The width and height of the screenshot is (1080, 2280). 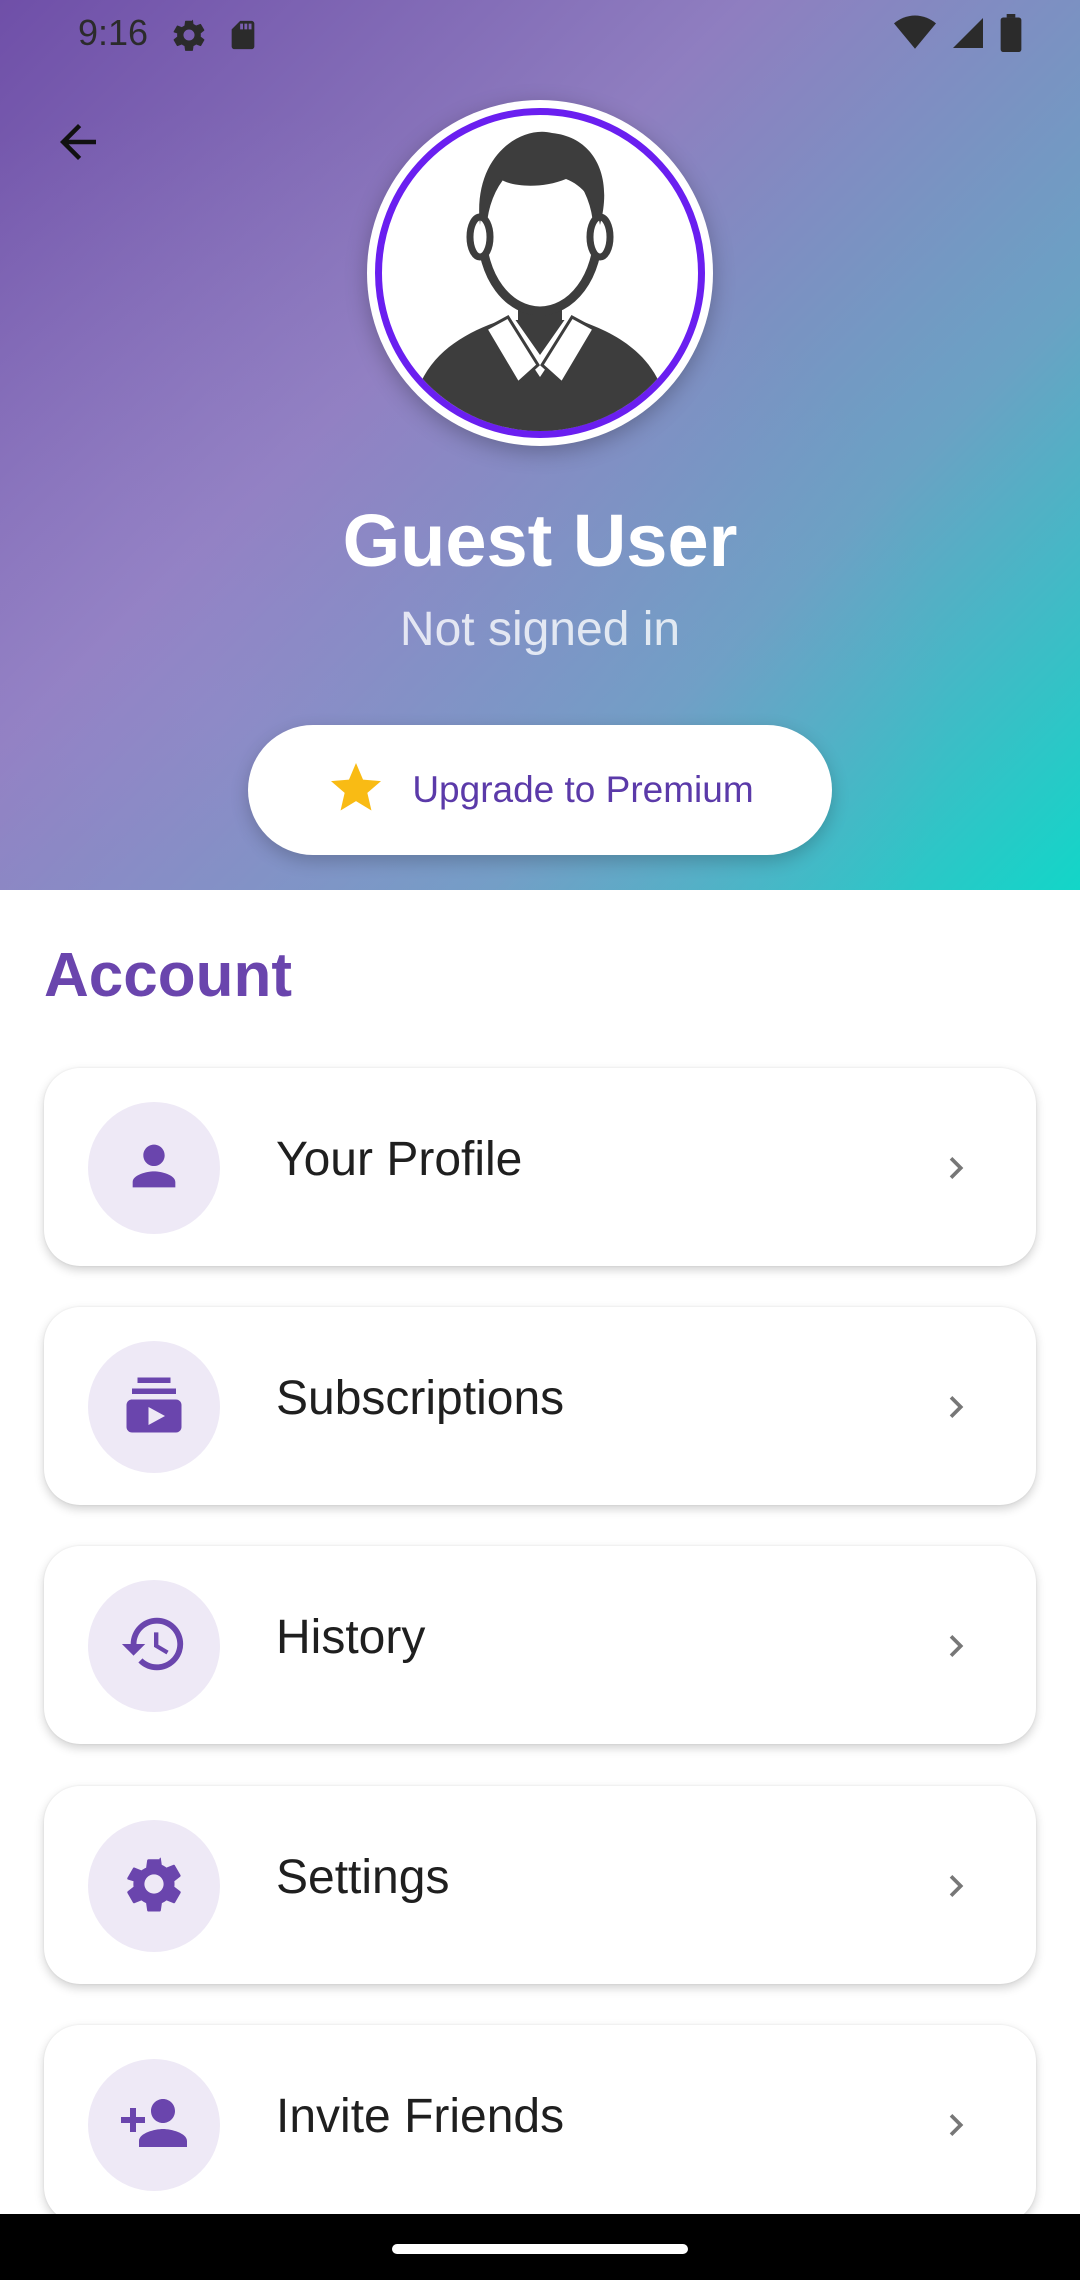 I want to click on settings-icon, so click(x=189, y=37).